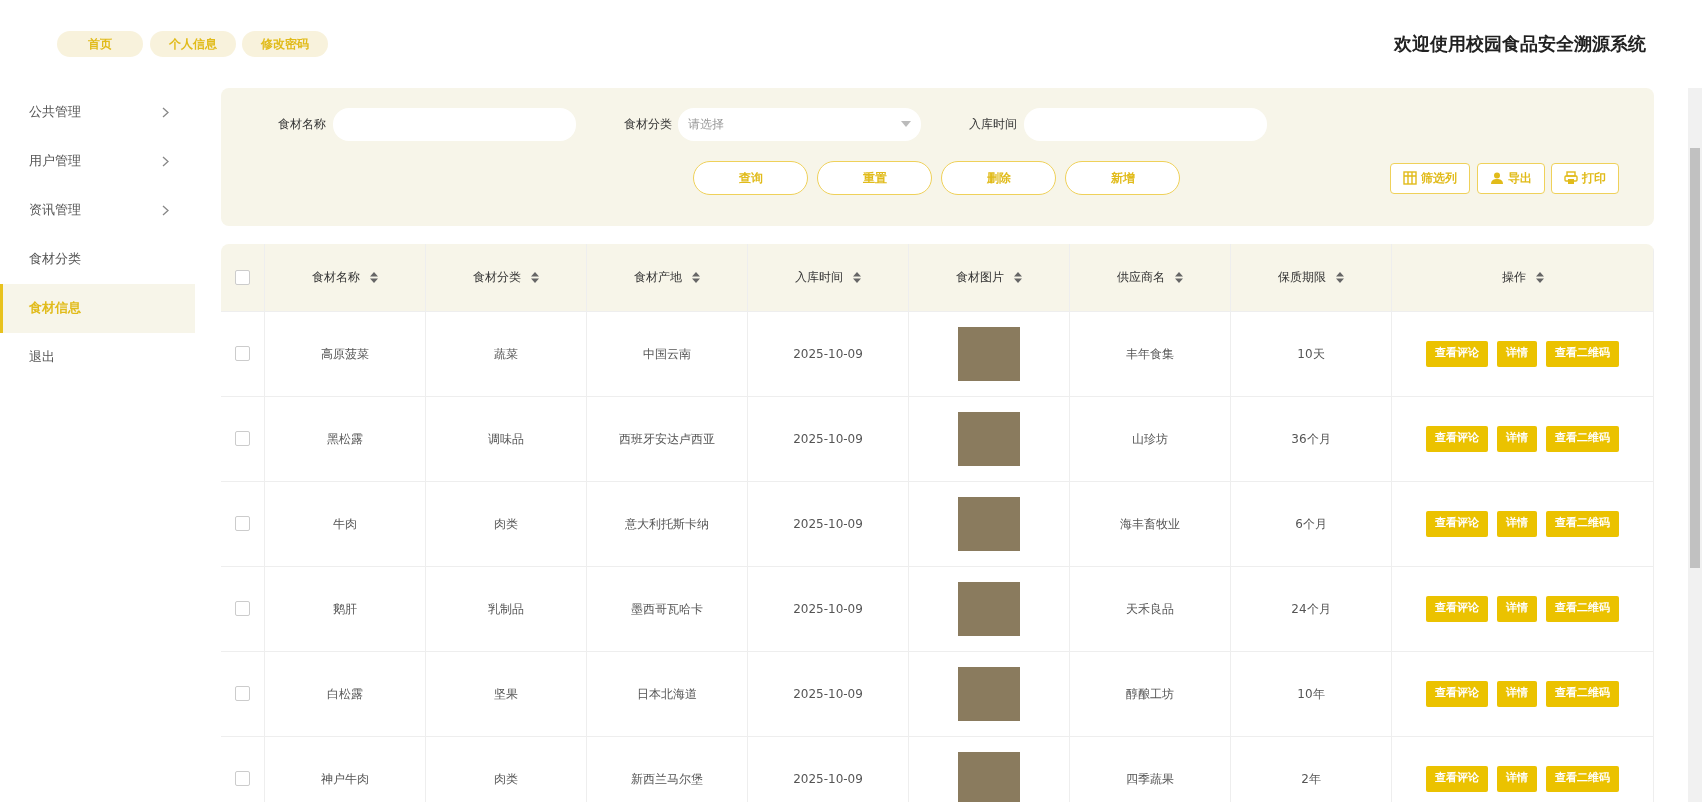  Describe the element at coordinates (1150, 779) in the screenshot. I see `table-cell-text: 四季蔬果` at that location.